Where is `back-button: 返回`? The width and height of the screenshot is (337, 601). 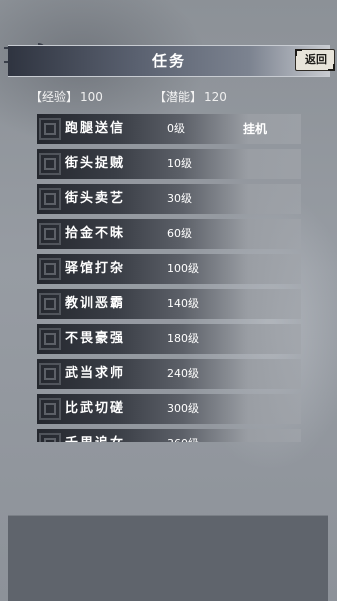 back-button: 返回 is located at coordinates (315, 60).